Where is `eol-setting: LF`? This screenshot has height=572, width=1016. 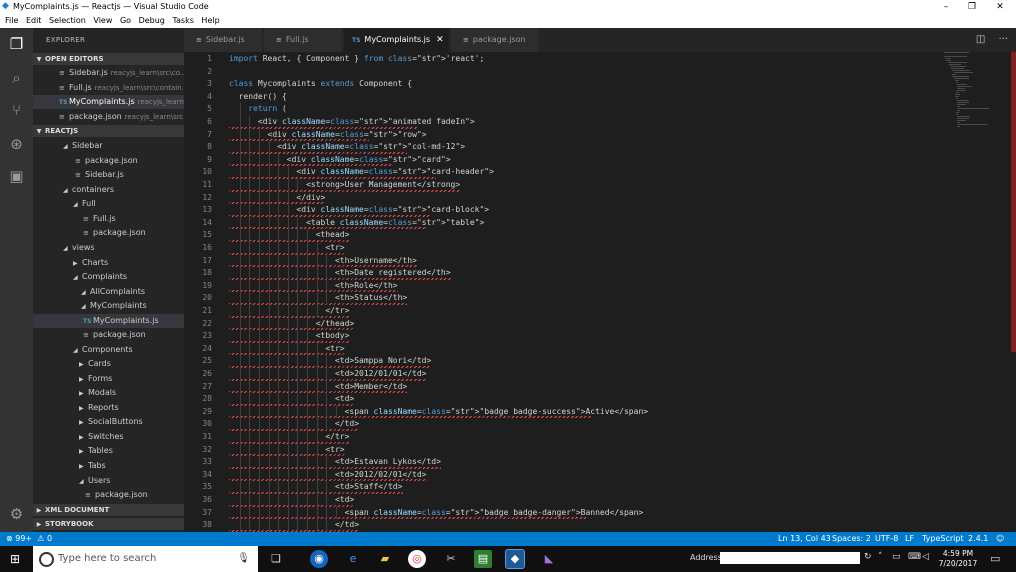 eol-setting: LF is located at coordinates (909, 539).